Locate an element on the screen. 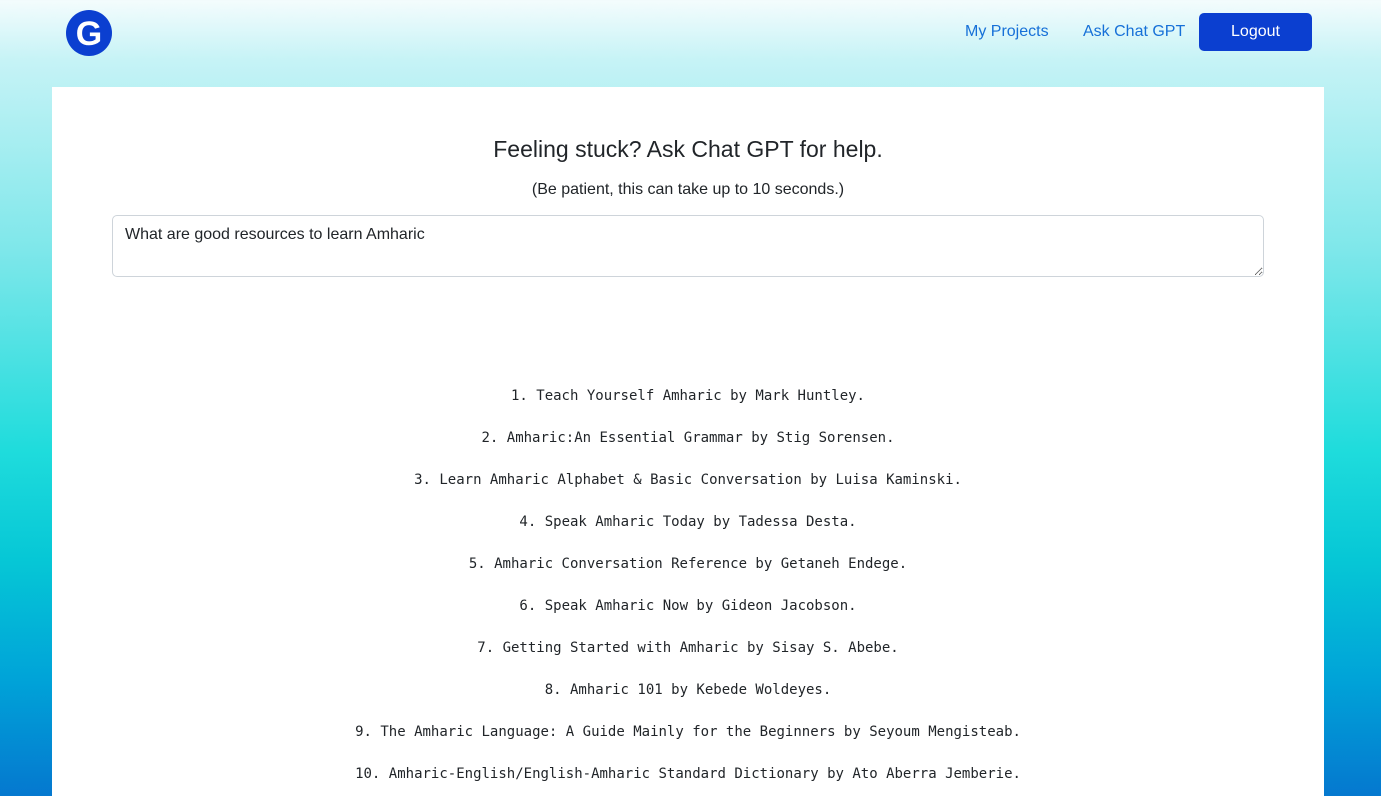 The image size is (1381, 796). logo-icon: G is located at coordinates (89, 33).